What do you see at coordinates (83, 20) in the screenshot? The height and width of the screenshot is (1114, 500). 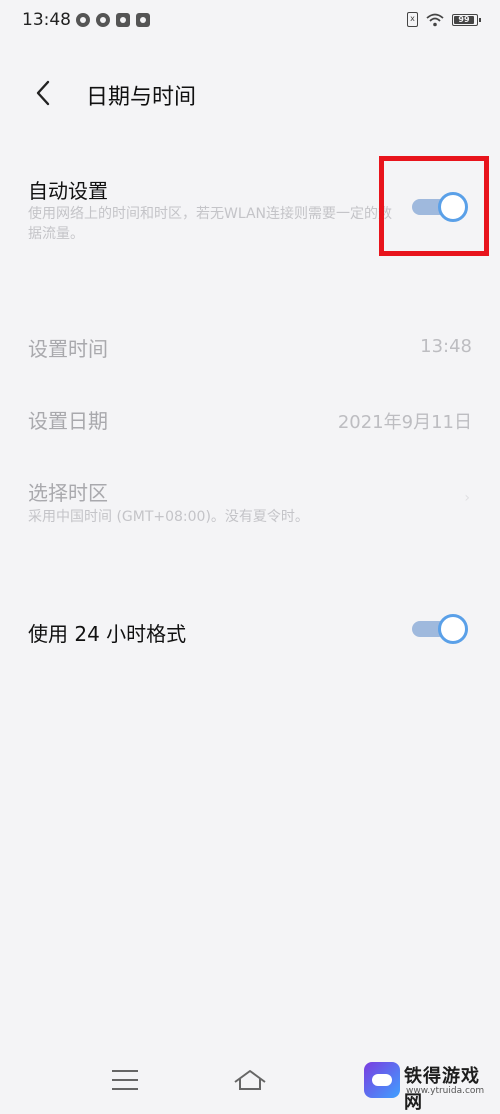 I see `wechat-icon` at bounding box center [83, 20].